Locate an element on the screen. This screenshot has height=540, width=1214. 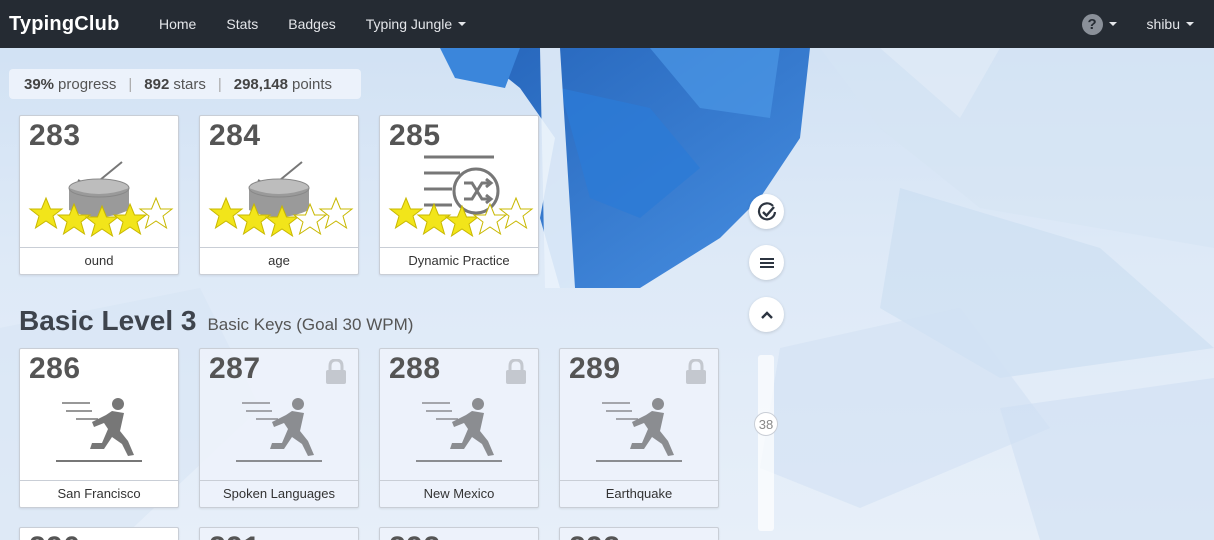
nav-typing-jungle: Typing Jungle is located at coordinates (416, 24).